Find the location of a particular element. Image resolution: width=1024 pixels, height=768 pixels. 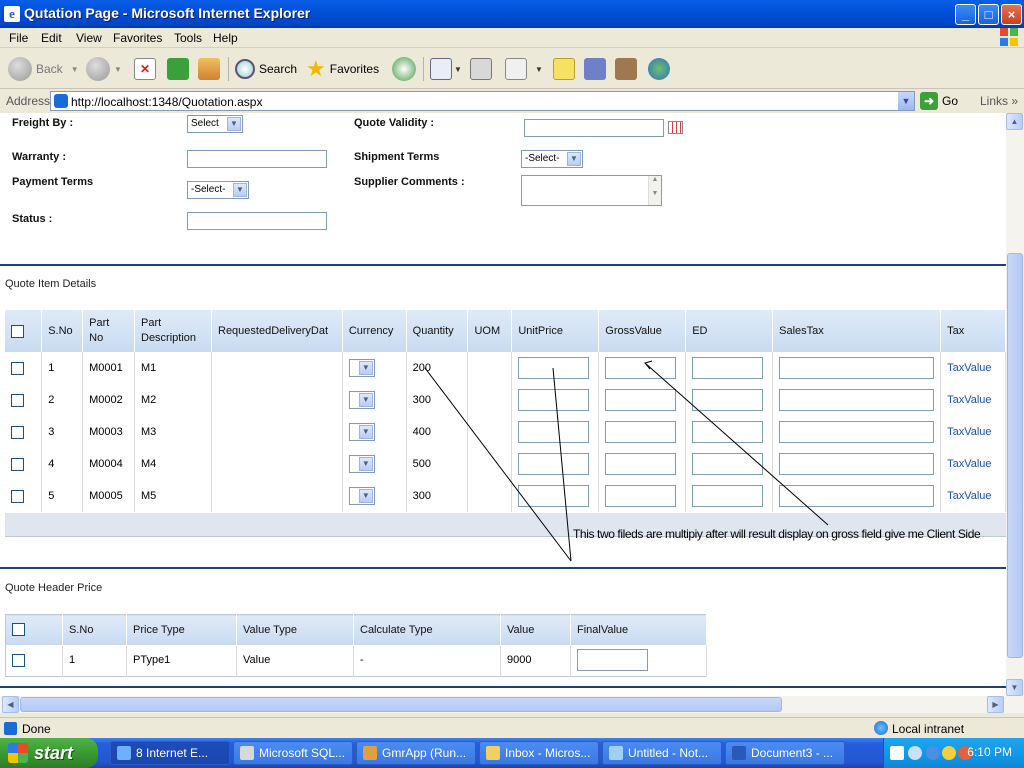

arrow-line-unitprice is located at coordinates (562, 464).